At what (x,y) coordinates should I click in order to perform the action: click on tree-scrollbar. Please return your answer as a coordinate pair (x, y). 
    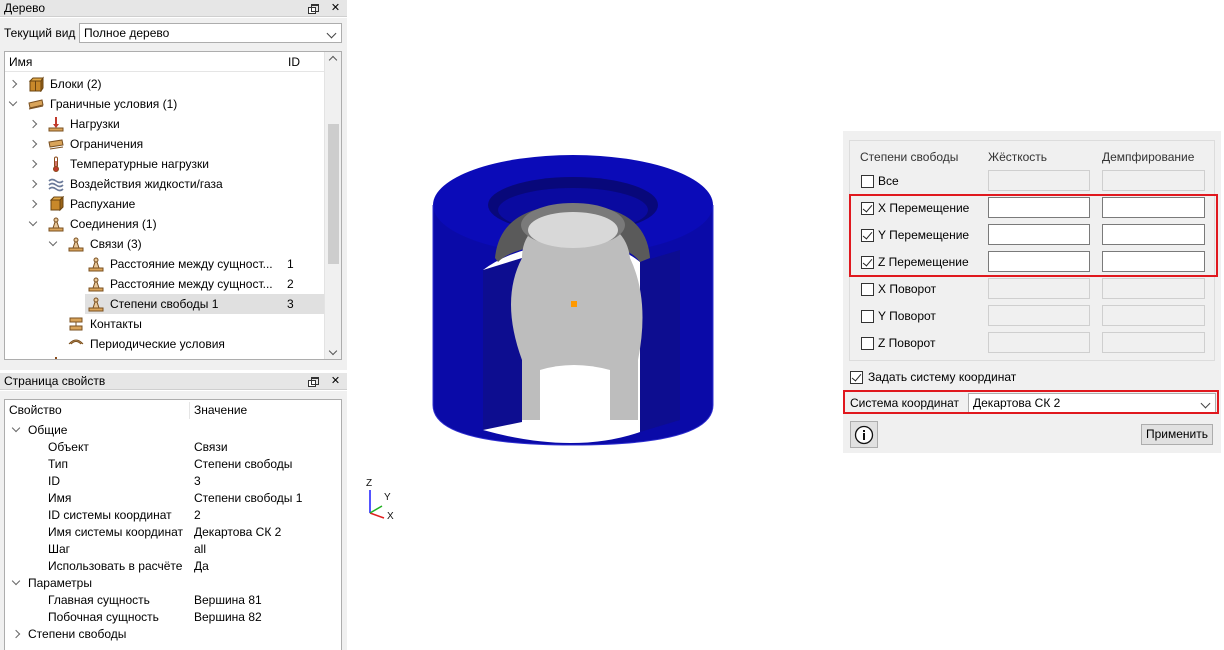
    Looking at the image, I should click on (332, 205).